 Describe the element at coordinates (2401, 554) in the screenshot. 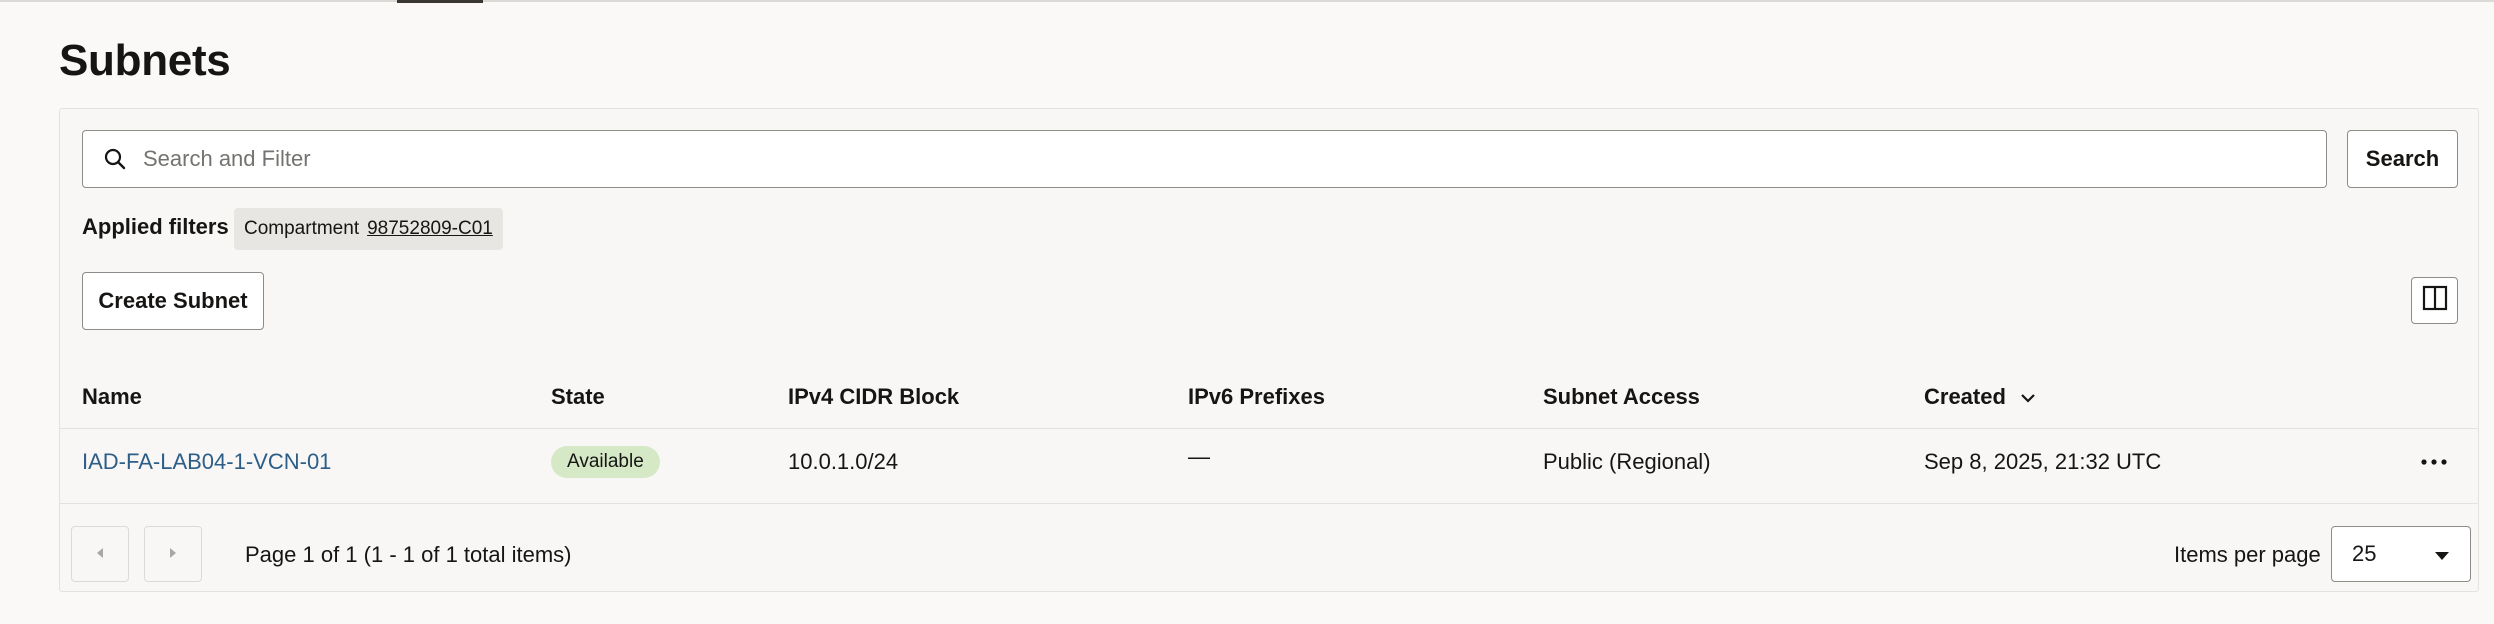

I see `items-per-page-select: 25` at that location.